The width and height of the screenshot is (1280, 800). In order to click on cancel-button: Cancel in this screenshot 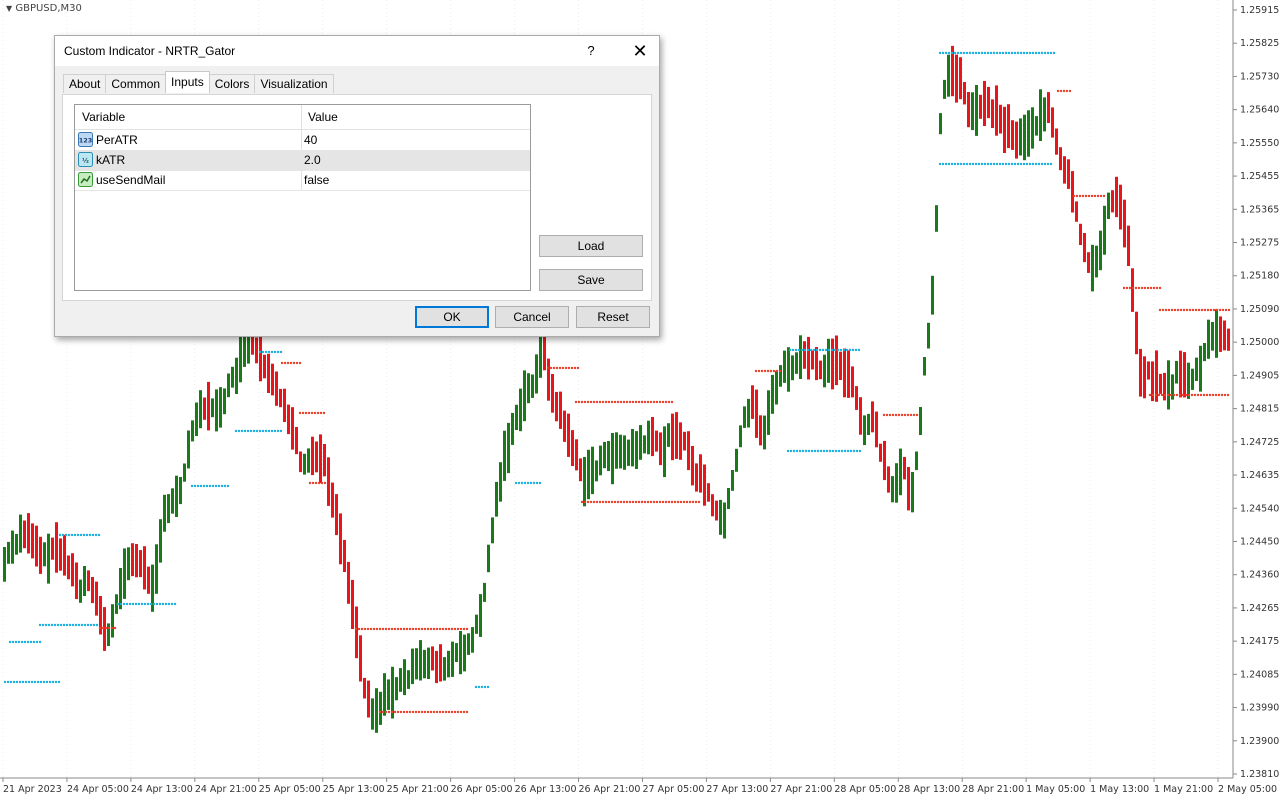, I will do `click(532, 317)`.